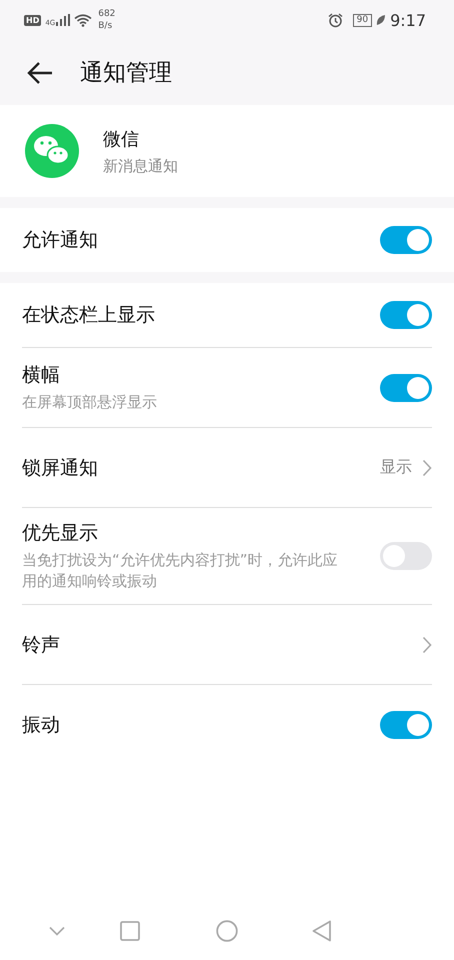 This screenshot has height=960, width=454. I want to click on speed-unit: B/s, so click(106, 26).